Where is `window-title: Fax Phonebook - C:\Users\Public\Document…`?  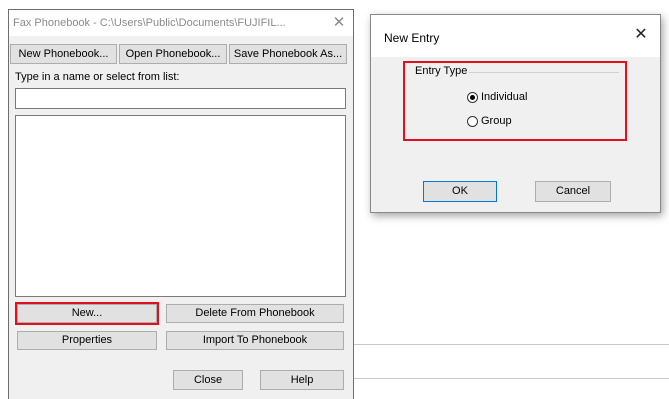 window-title: Fax Phonebook - C:\Users\Public\Document… is located at coordinates (149, 23).